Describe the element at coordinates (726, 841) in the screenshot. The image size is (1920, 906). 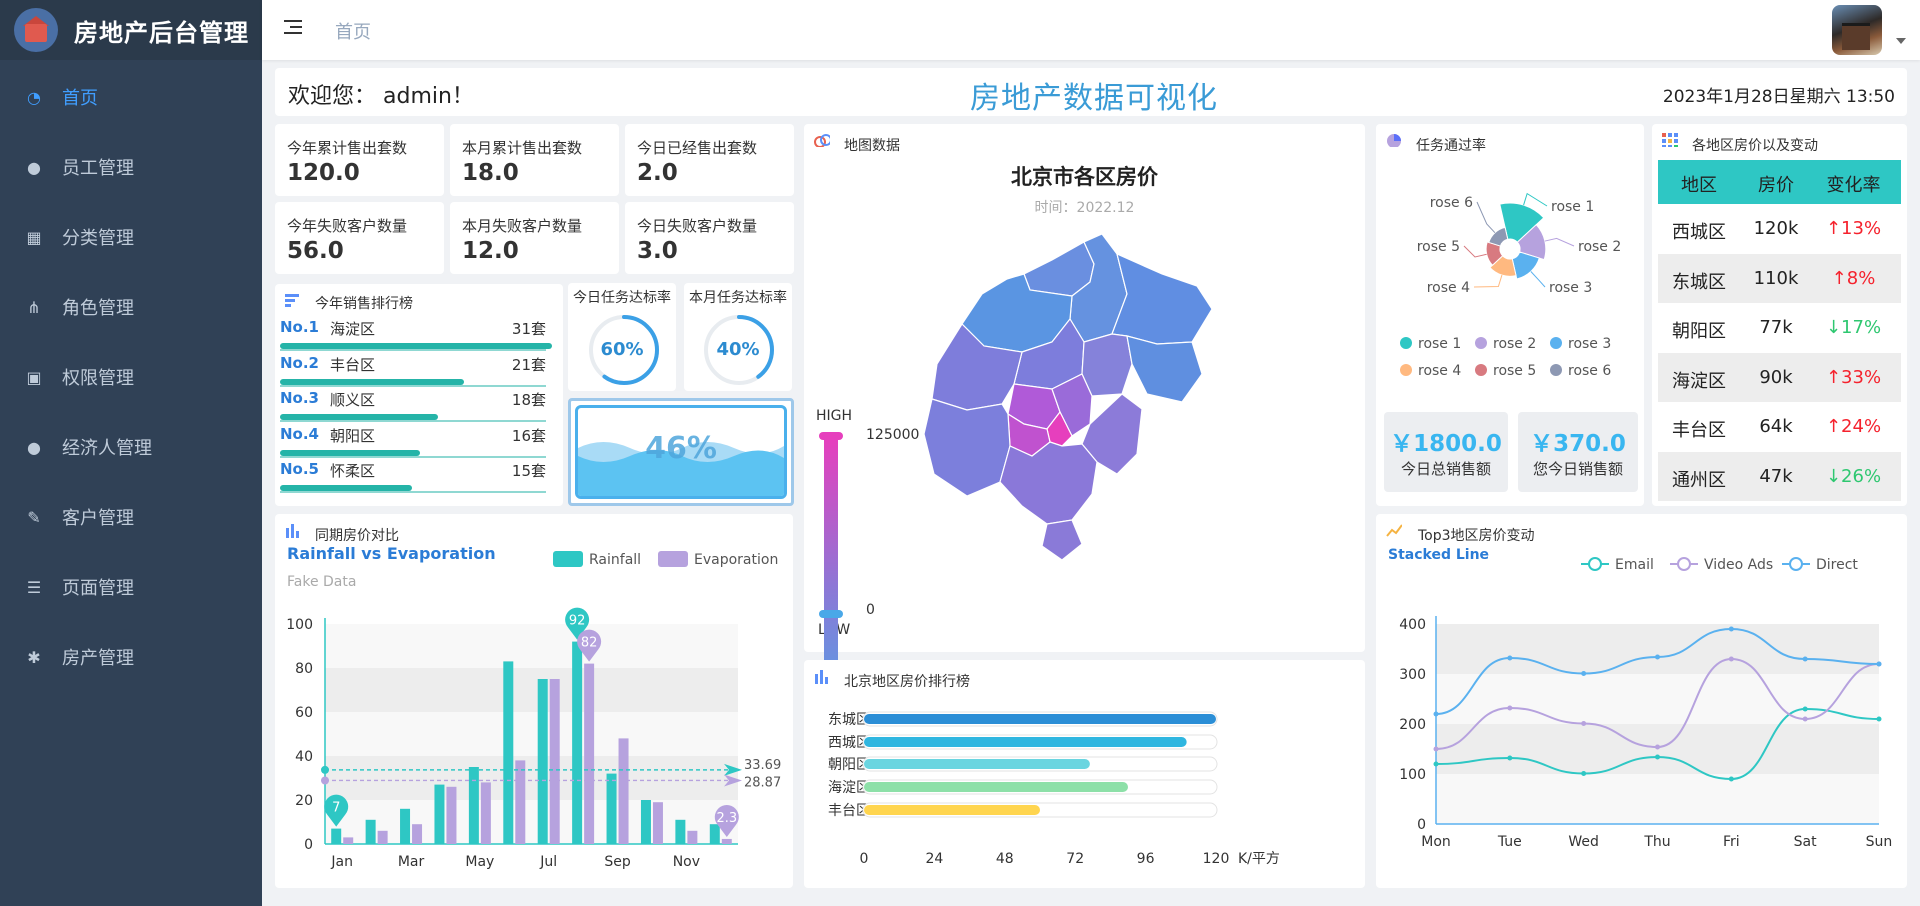
I see `bar-evaporation-Dec` at that location.